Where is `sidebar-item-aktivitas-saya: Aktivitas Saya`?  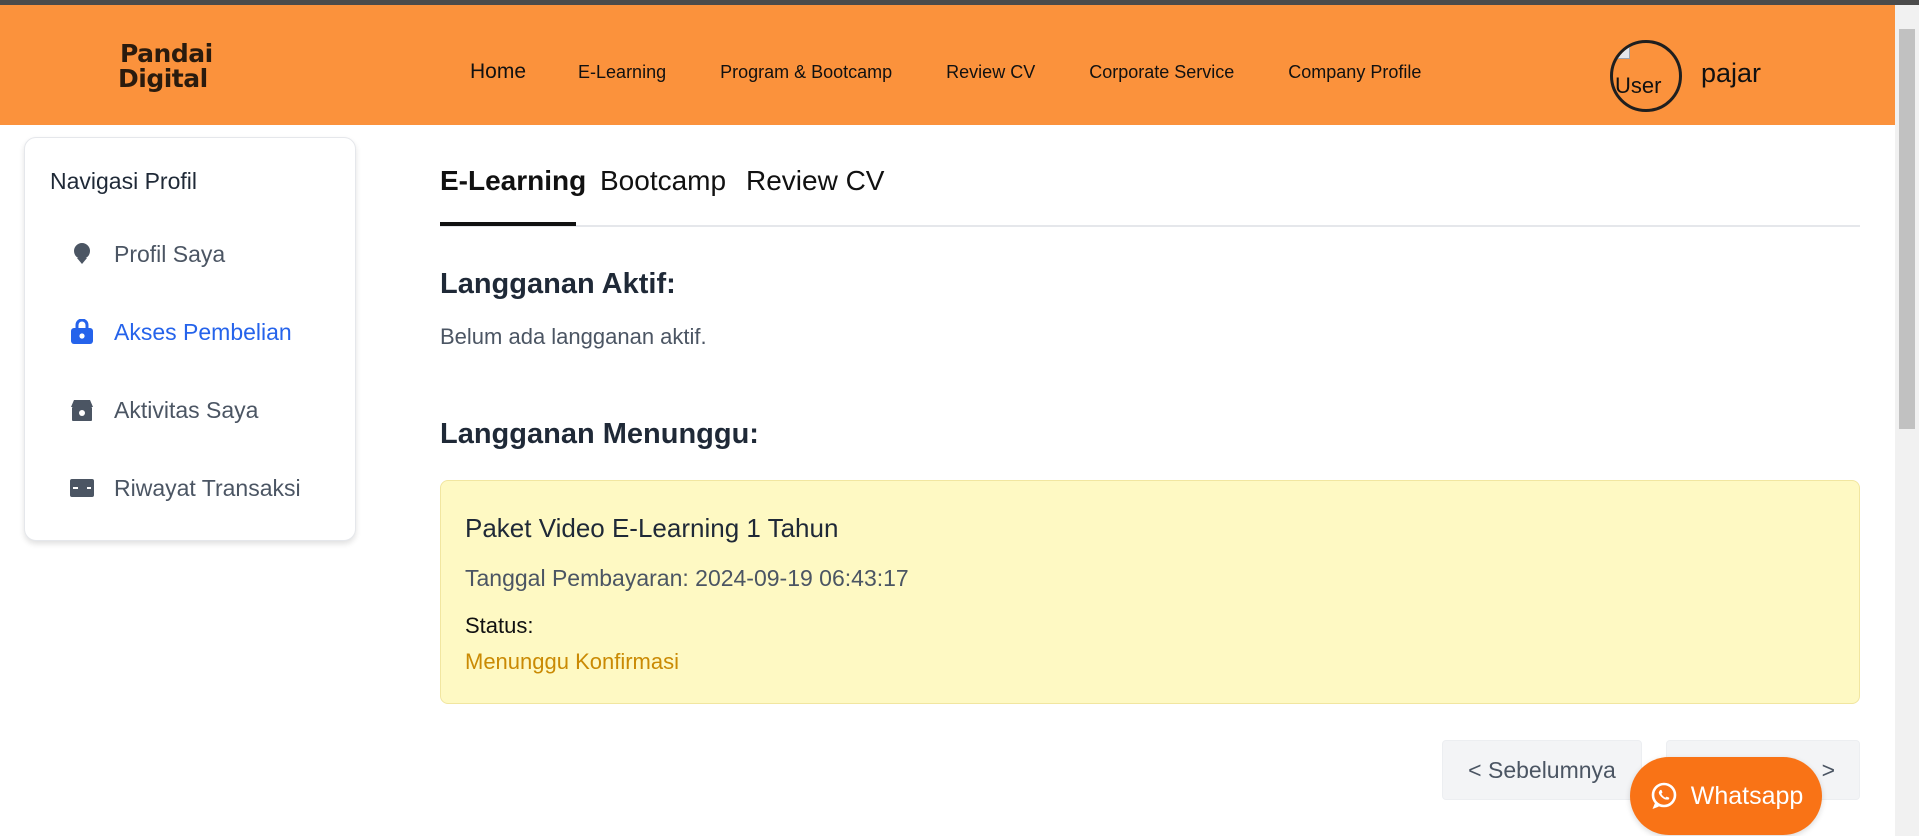 sidebar-item-aktivitas-saya: Aktivitas Saya is located at coordinates (163, 410).